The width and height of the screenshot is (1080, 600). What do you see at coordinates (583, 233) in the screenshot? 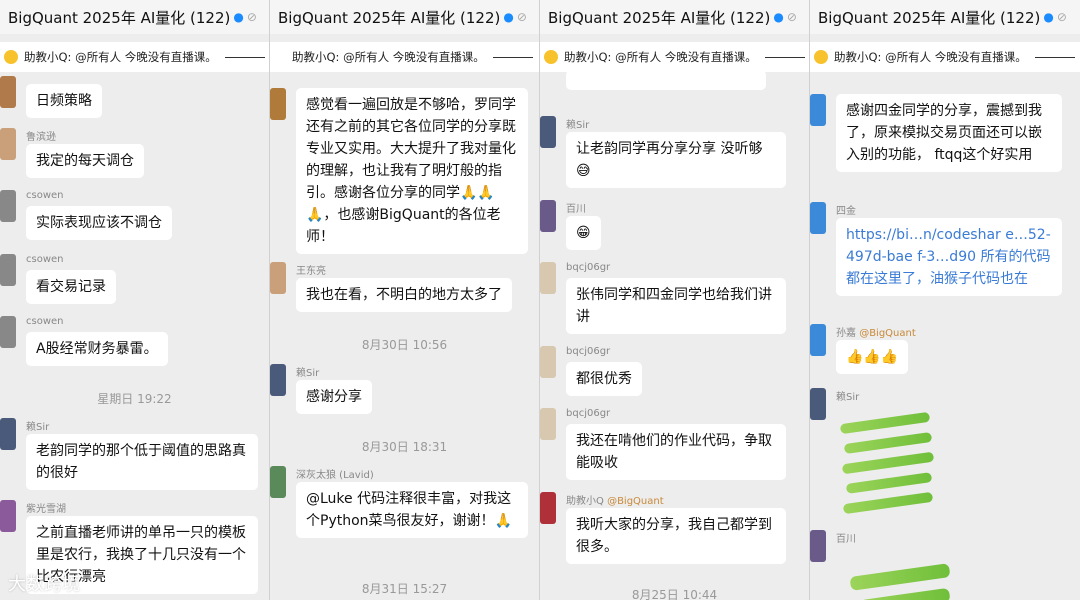
I see `message-bubble: 😁` at bounding box center [583, 233].